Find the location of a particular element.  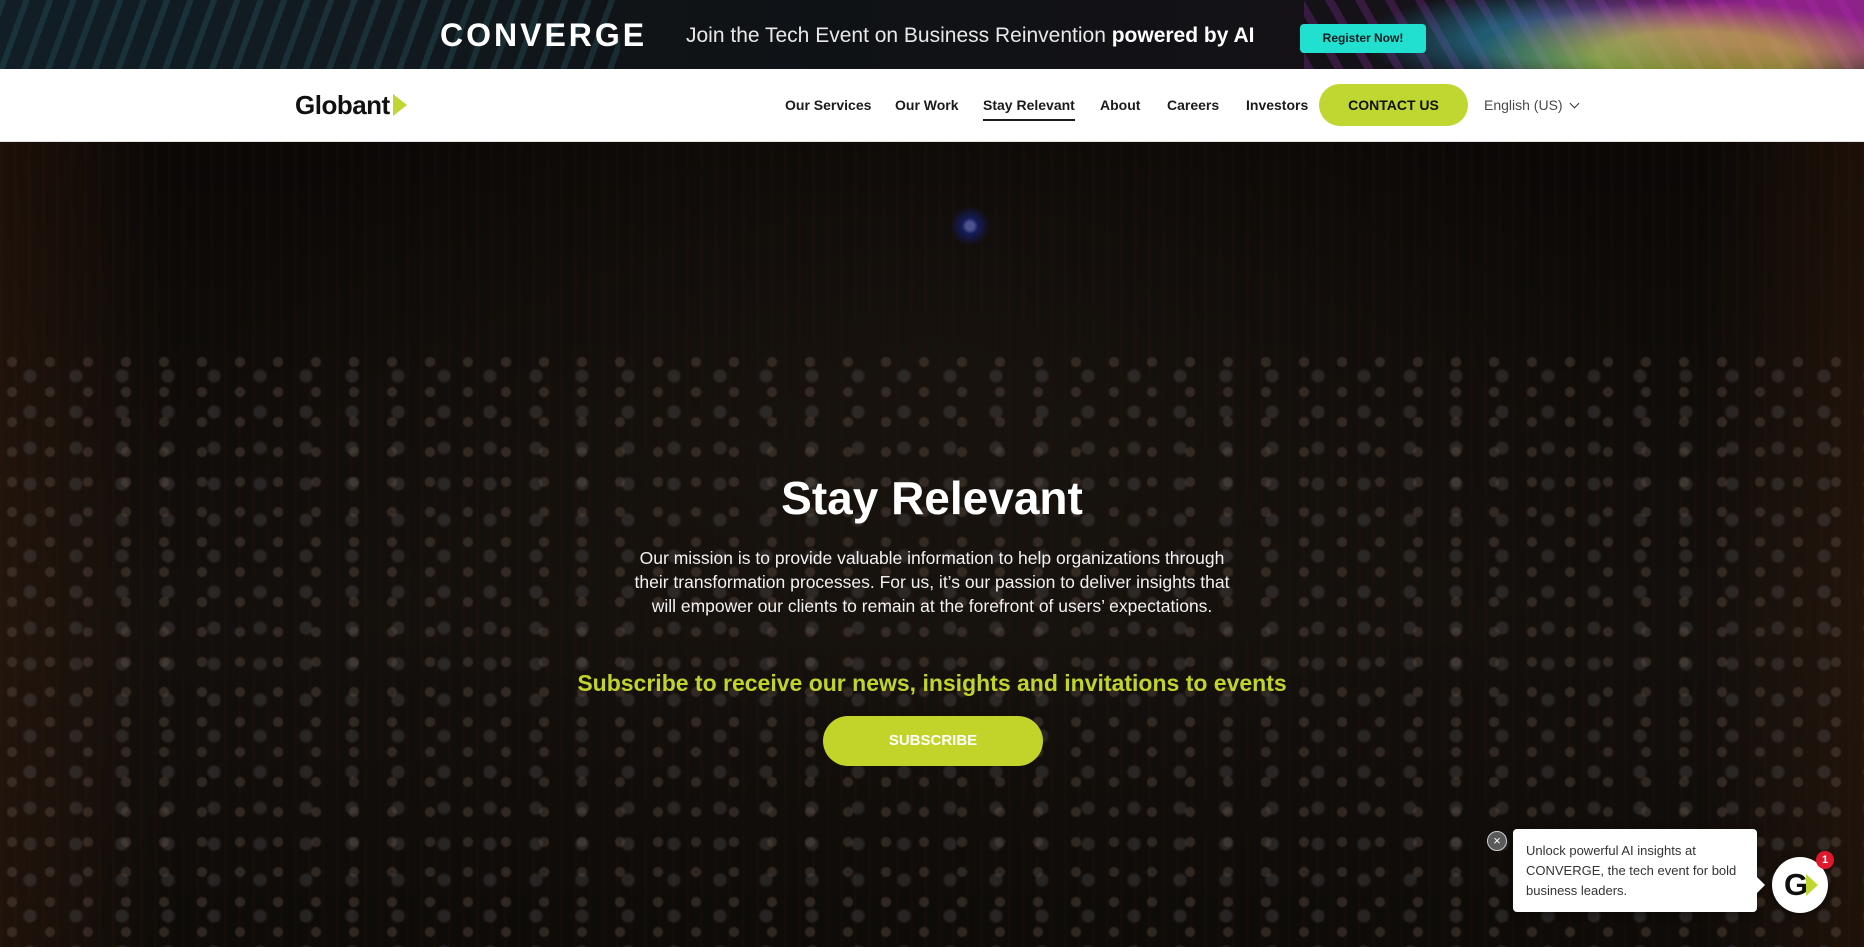

globant-arrow-icon is located at coordinates (1812, 885).